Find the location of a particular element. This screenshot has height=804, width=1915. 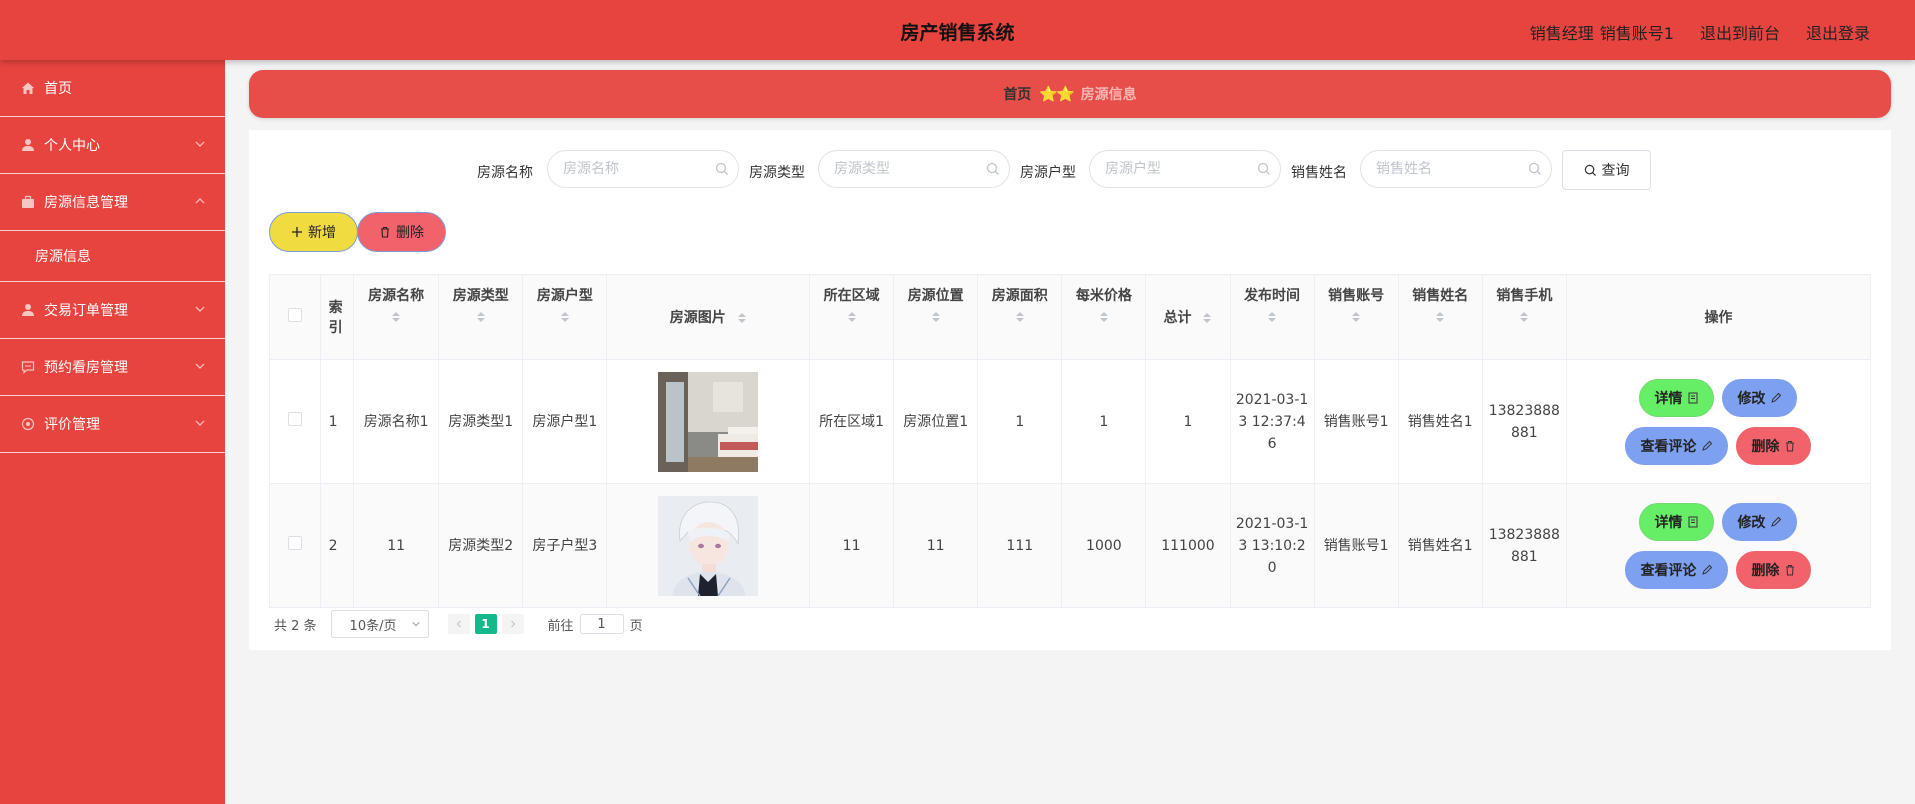

house-type-input is located at coordinates (914, 169).